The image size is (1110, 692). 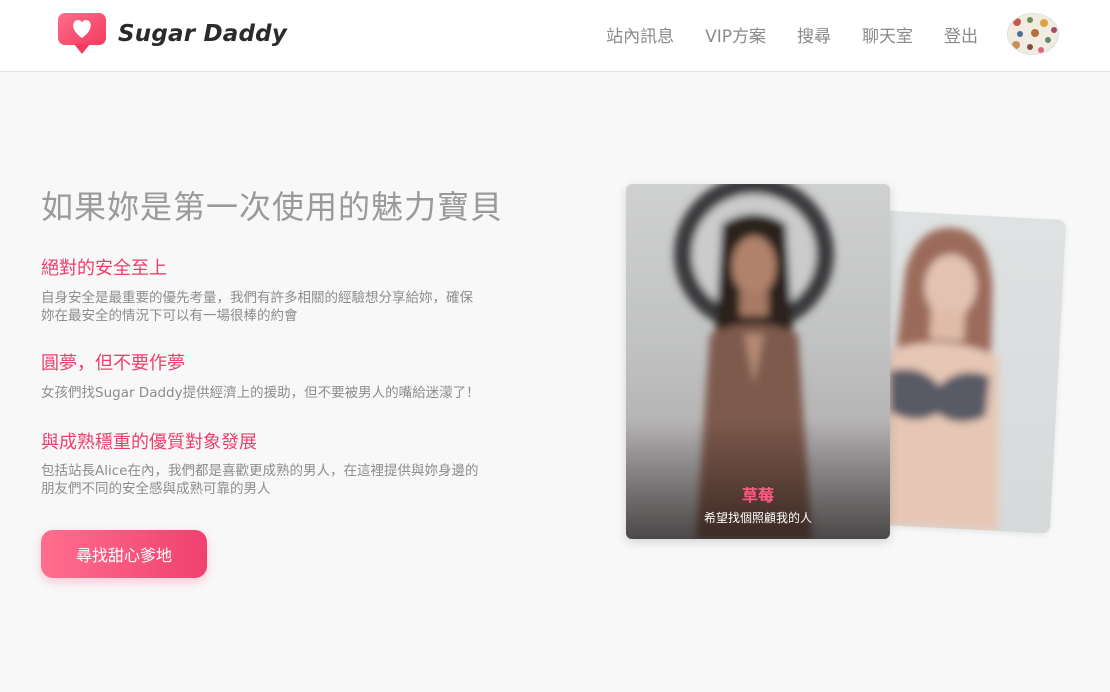 What do you see at coordinates (113, 363) in the screenshot?
I see `section-title-dream: 圓夢，但不要作夢` at bounding box center [113, 363].